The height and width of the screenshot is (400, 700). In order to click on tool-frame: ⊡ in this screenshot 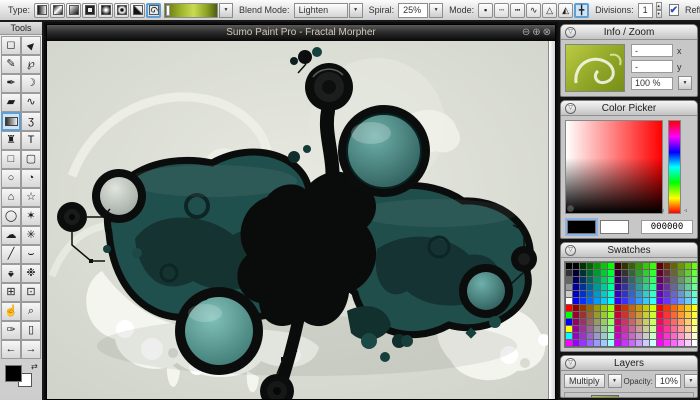, I will do `click(31, 292)`.